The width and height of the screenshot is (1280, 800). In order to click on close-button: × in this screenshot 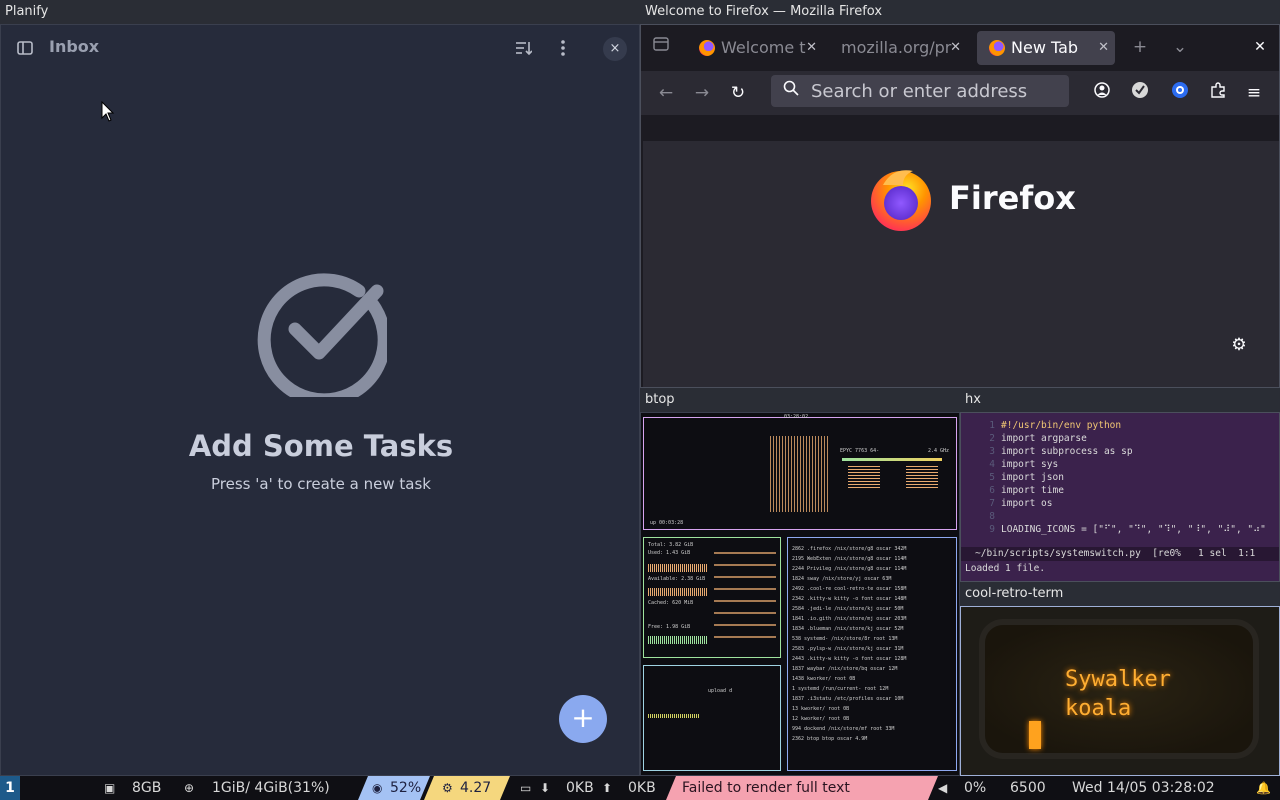, I will do `click(615, 49)`.